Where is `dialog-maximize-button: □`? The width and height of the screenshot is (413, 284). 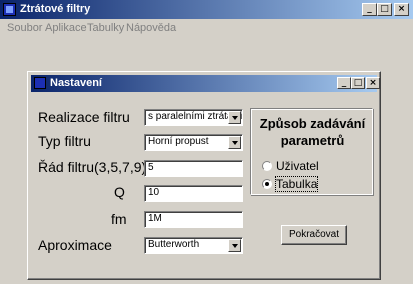 dialog-maximize-button: □ is located at coordinates (358, 83).